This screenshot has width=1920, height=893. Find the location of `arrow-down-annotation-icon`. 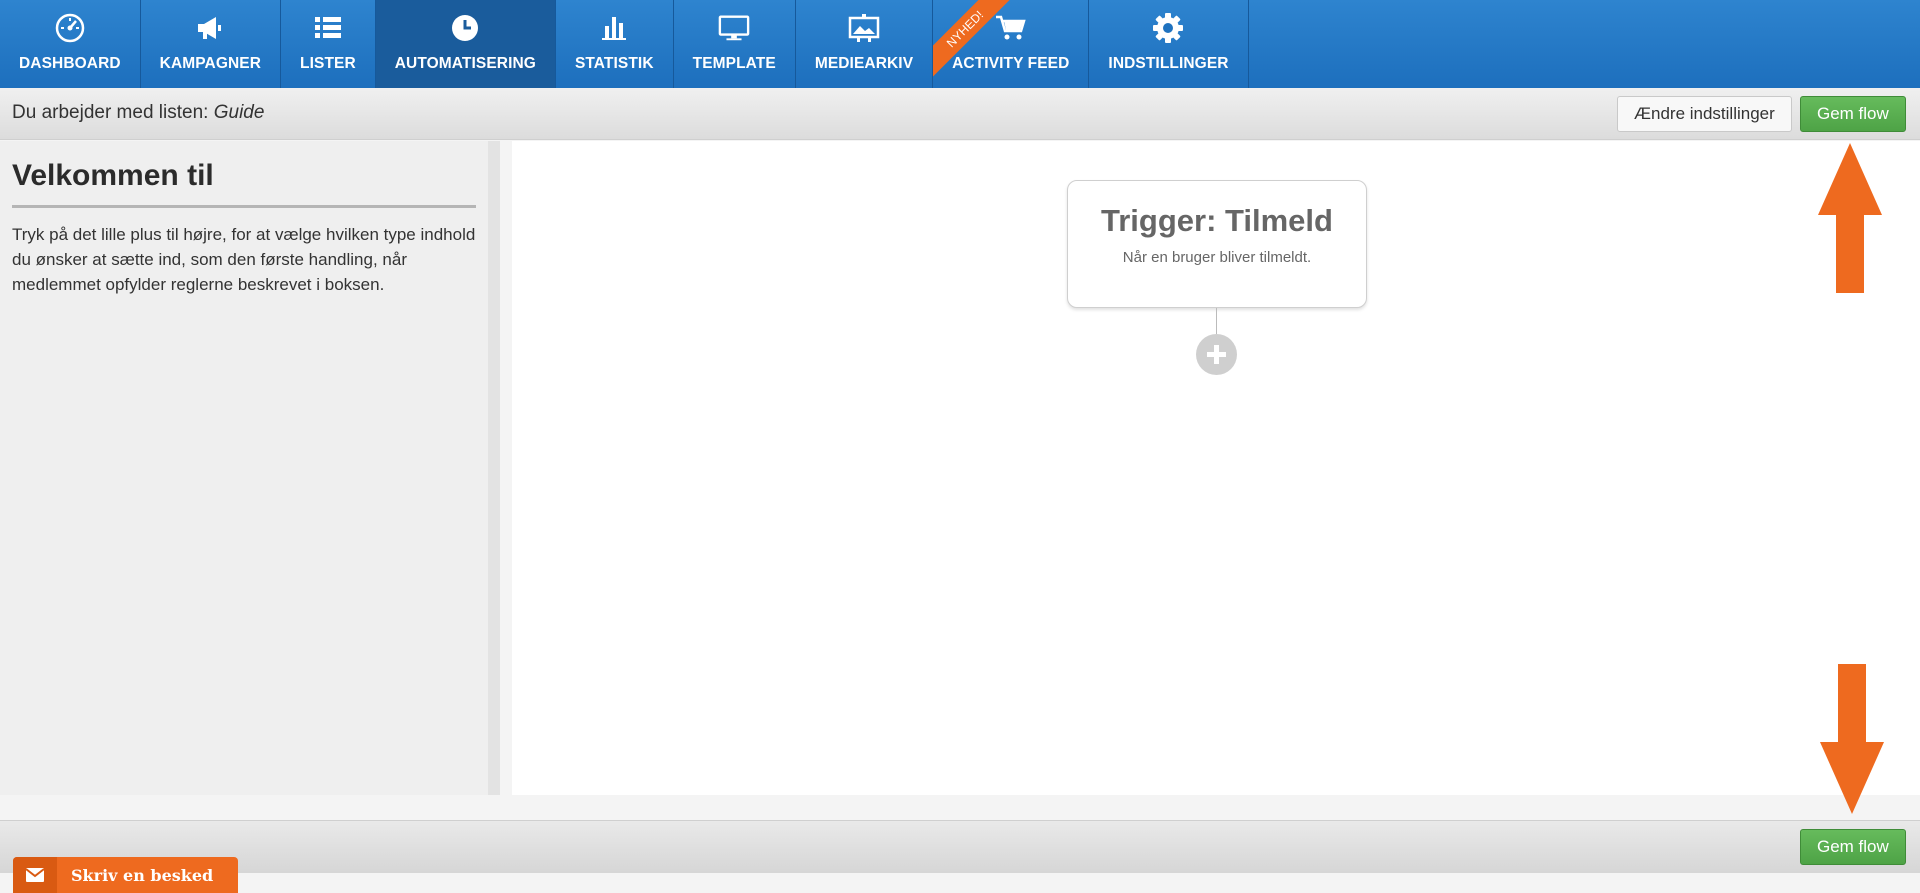

arrow-down-annotation-icon is located at coordinates (1852, 739).